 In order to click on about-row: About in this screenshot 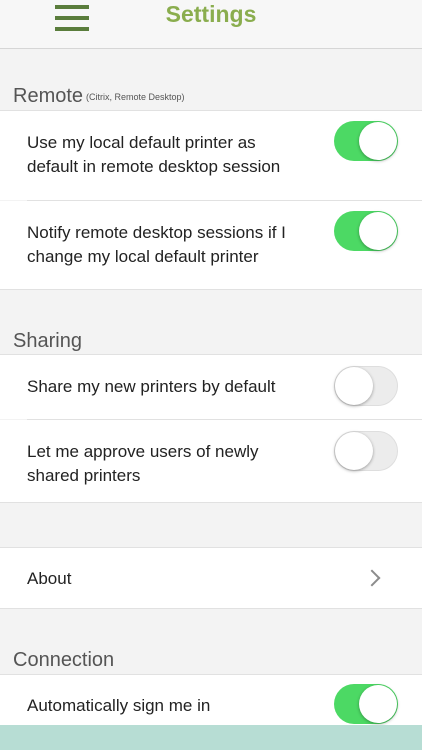, I will do `click(211, 578)`.